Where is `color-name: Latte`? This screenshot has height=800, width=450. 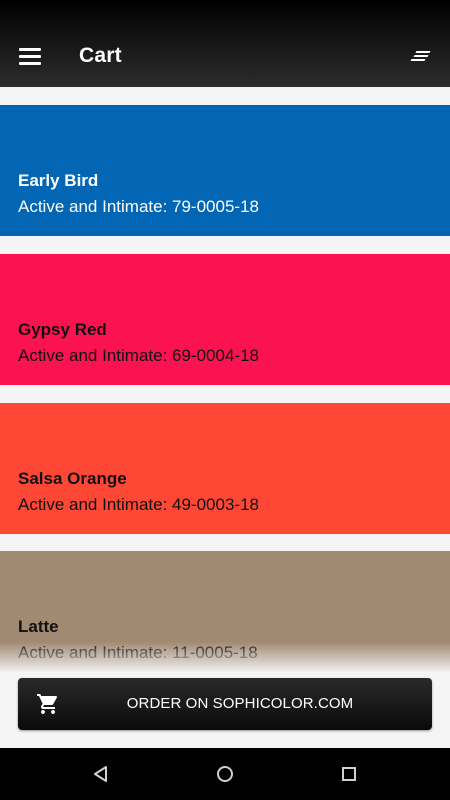 color-name: Latte is located at coordinates (38, 626).